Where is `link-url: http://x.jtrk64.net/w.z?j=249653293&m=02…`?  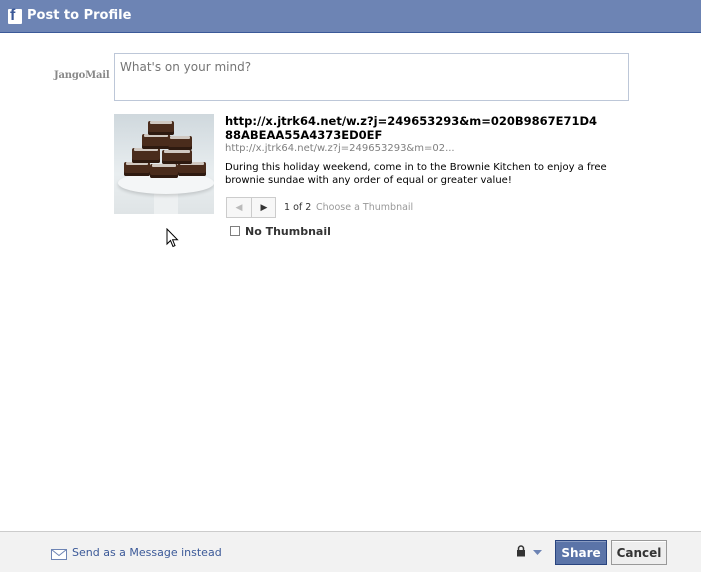
link-url: http://x.jtrk64.net/w.z?j=249653293&m=02… is located at coordinates (340, 148).